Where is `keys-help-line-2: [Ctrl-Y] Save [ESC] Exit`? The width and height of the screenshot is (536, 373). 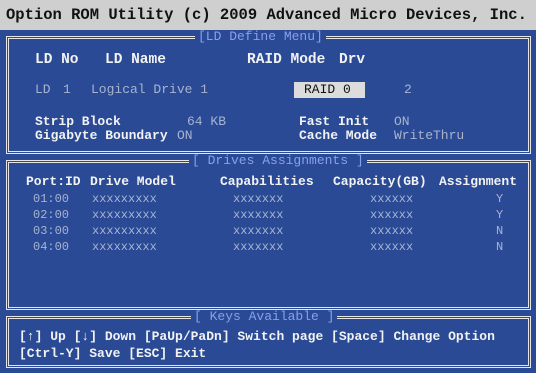 keys-help-line-2: [Ctrl-Y] Save [ESC] Exit is located at coordinates (113, 353).